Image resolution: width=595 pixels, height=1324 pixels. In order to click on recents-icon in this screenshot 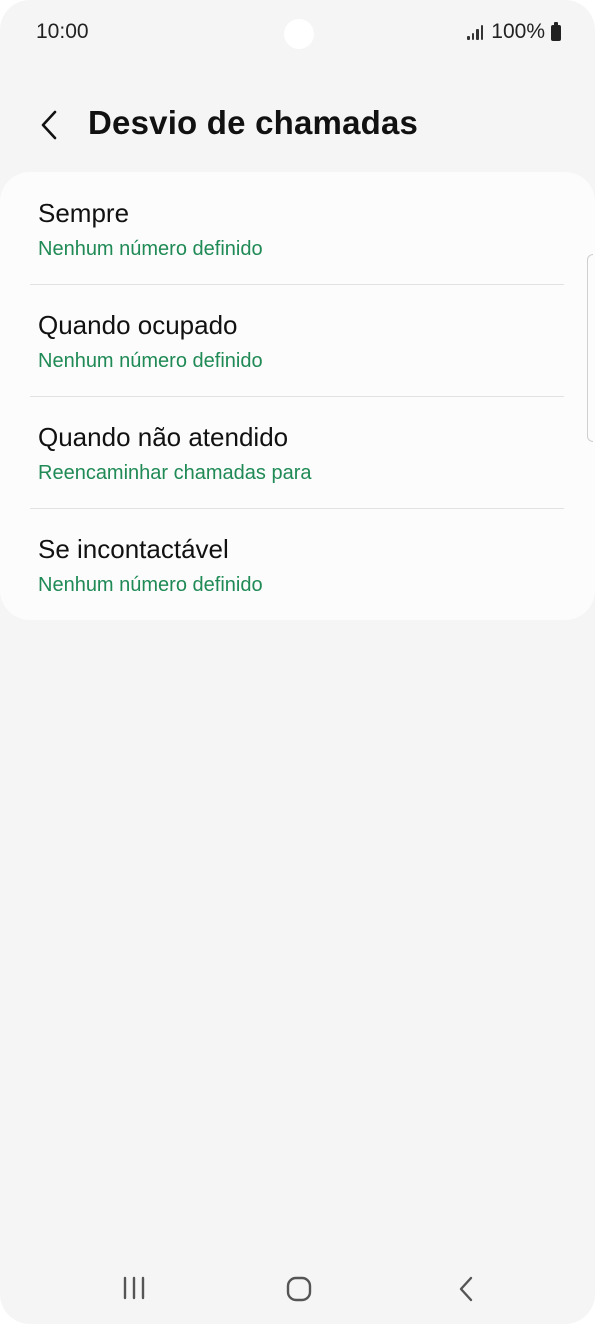, I will do `click(134, 1288)`.